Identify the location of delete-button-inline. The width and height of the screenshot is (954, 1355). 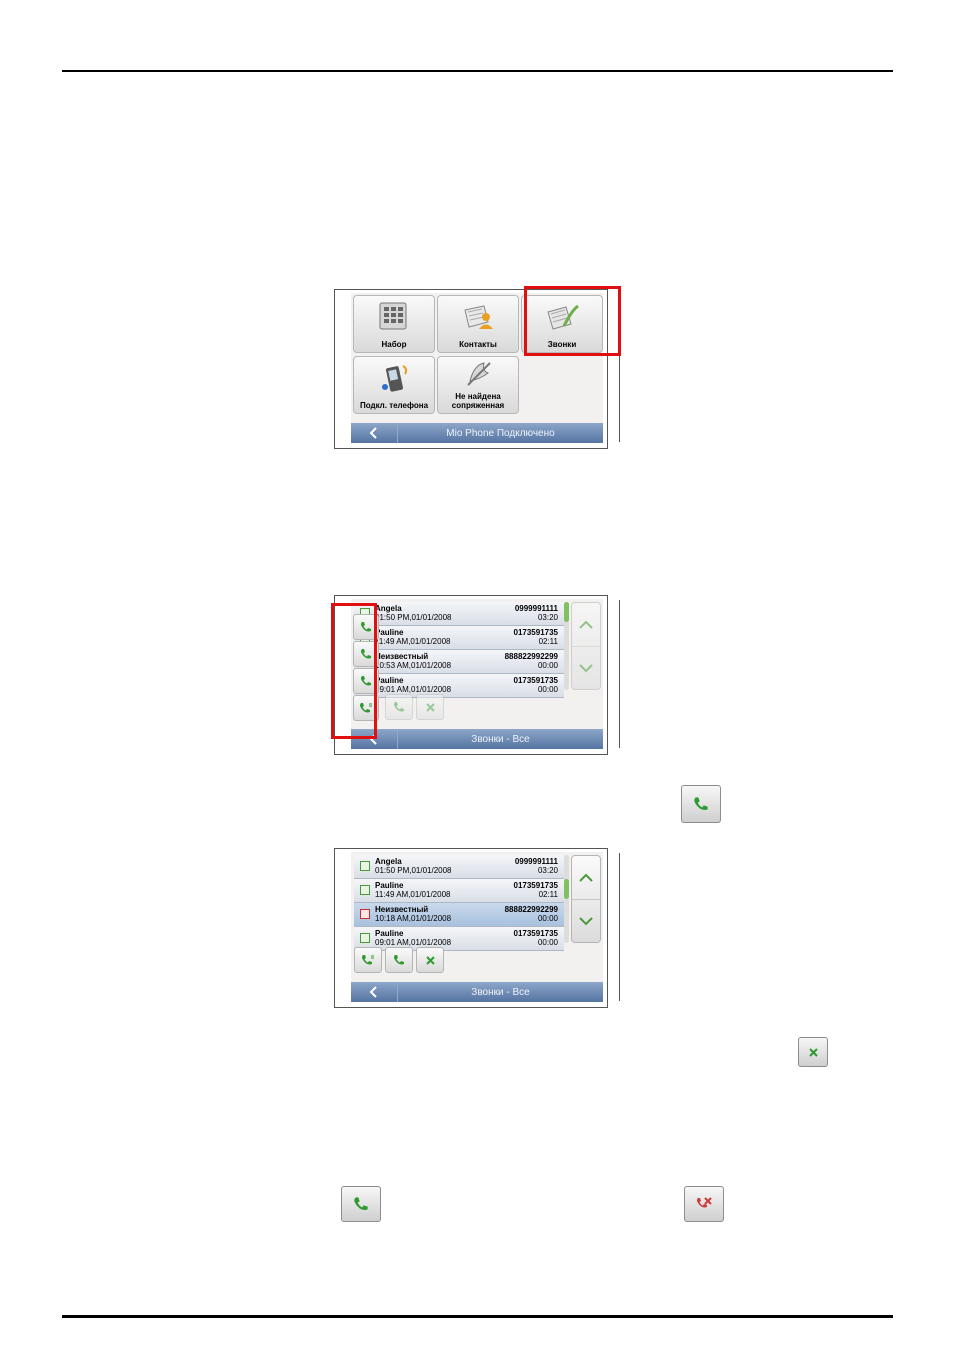
(813, 1052).